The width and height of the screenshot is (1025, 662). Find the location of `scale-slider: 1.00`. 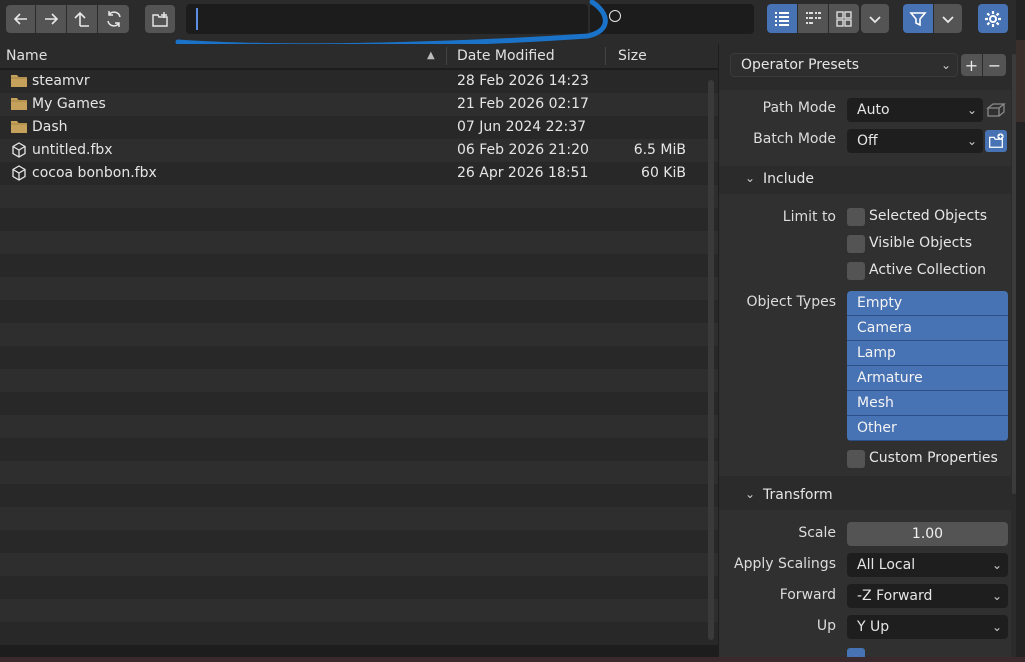

scale-slider: 1.00 is located at coordinates (927, 534).